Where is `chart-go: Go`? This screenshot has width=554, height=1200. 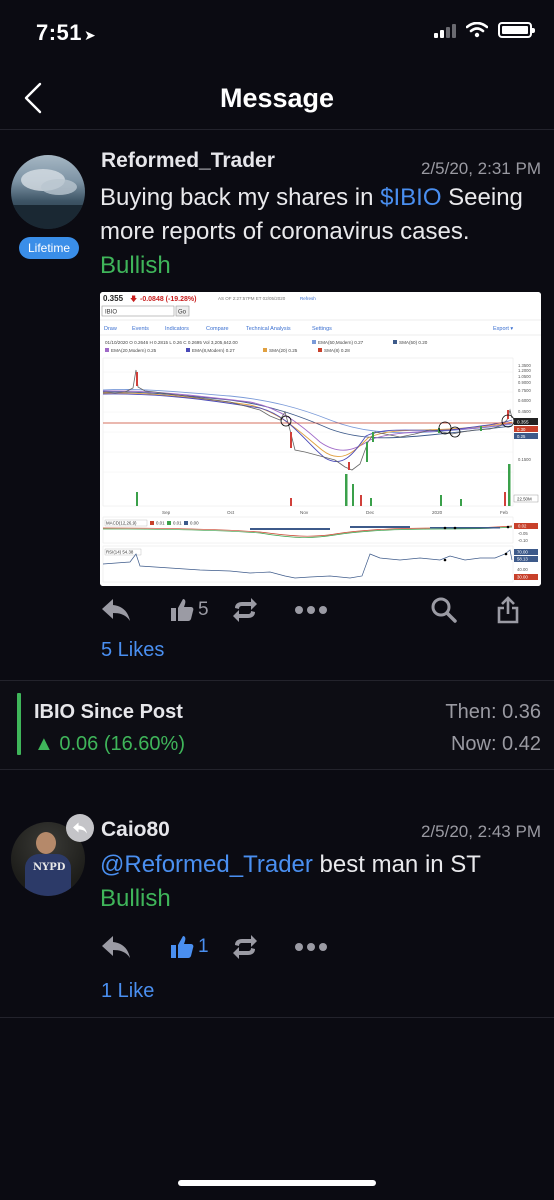 chart-go: Go is located at coordinates (182, 313).